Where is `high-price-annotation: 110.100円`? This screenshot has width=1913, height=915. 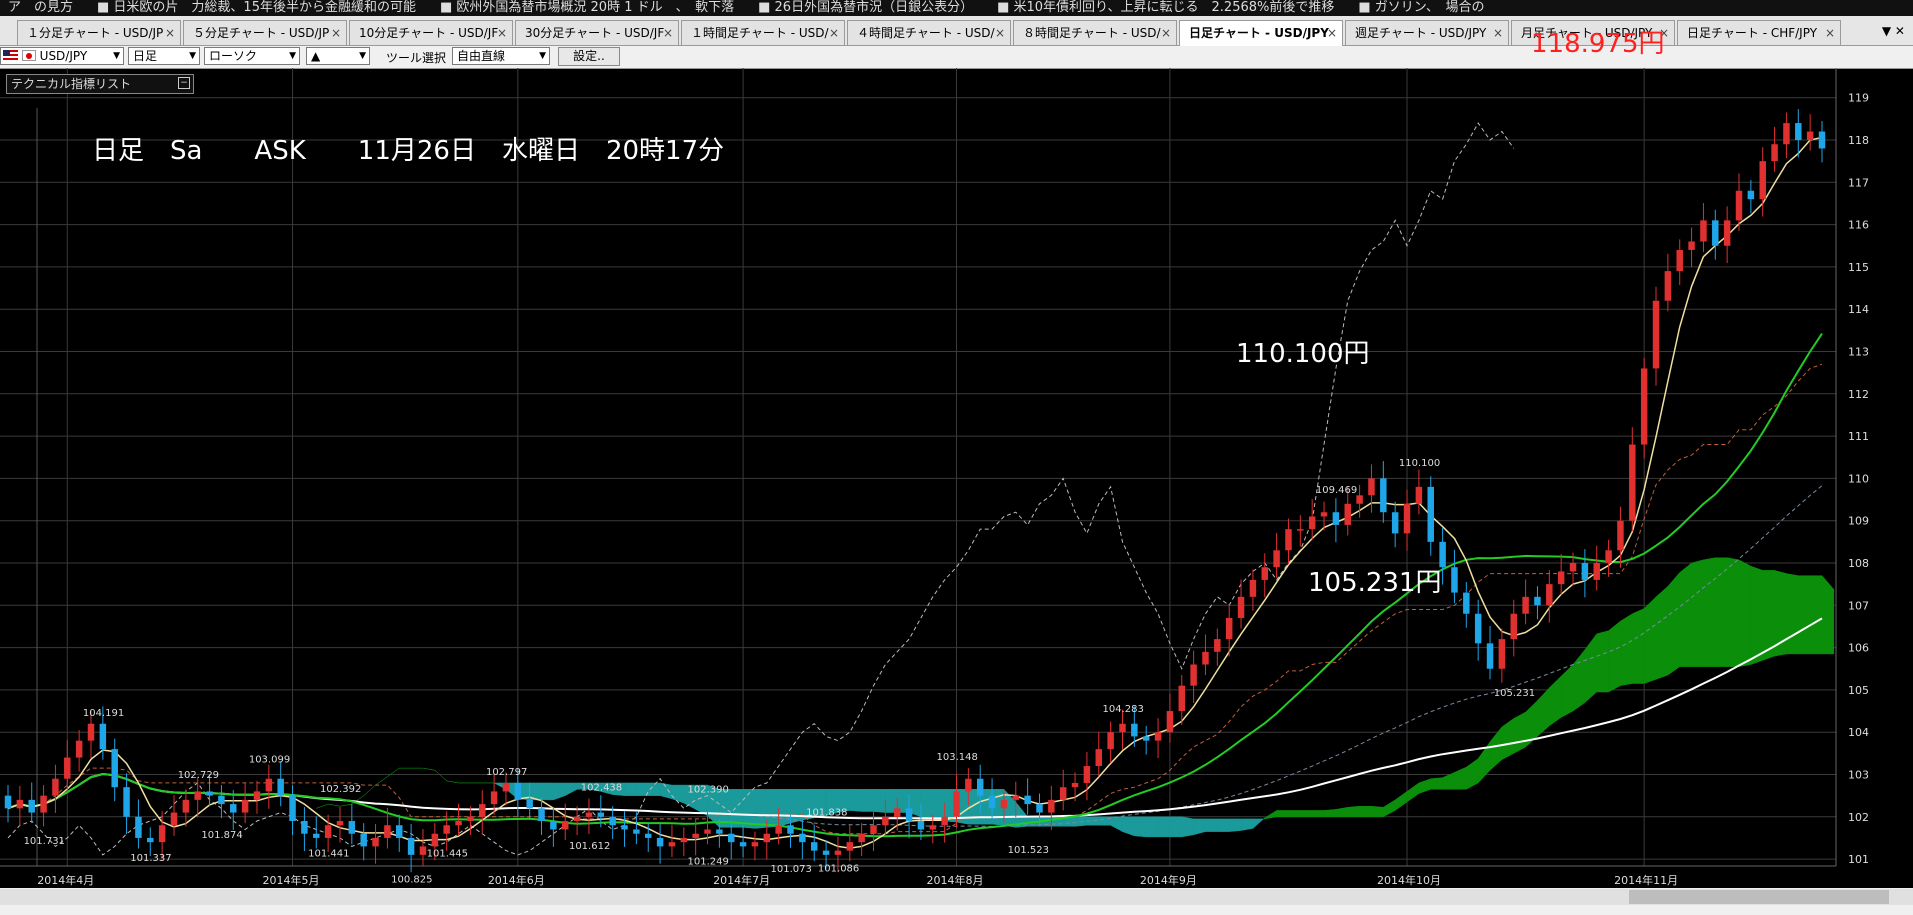 high-price-annotation: 110.100円 is located at coordinates (1303, 354).